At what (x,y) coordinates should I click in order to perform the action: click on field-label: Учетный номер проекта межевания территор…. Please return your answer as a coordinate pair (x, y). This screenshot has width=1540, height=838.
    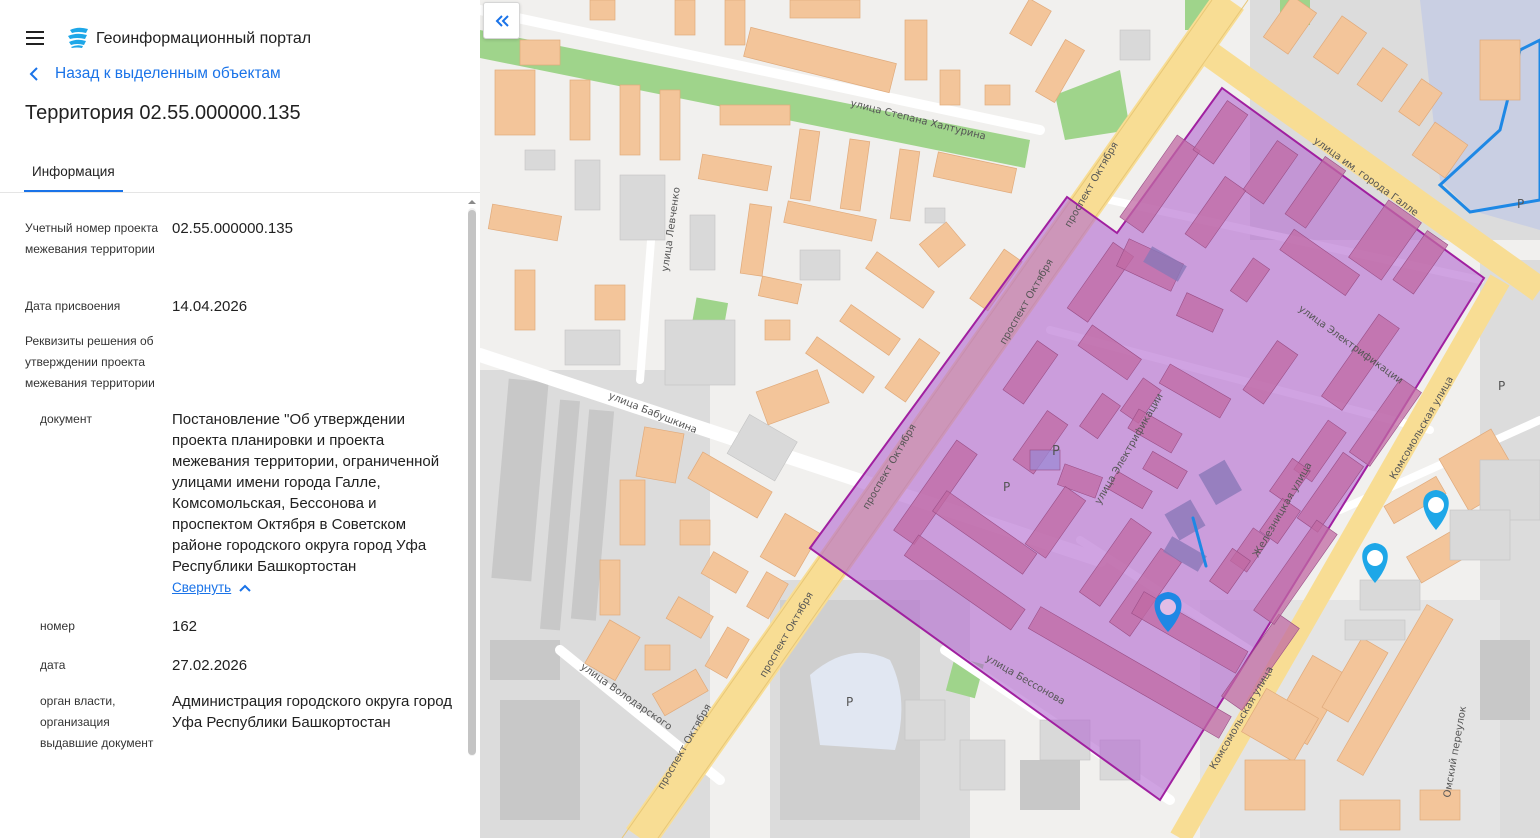
    Looking at the image, I should click on (92, 238).